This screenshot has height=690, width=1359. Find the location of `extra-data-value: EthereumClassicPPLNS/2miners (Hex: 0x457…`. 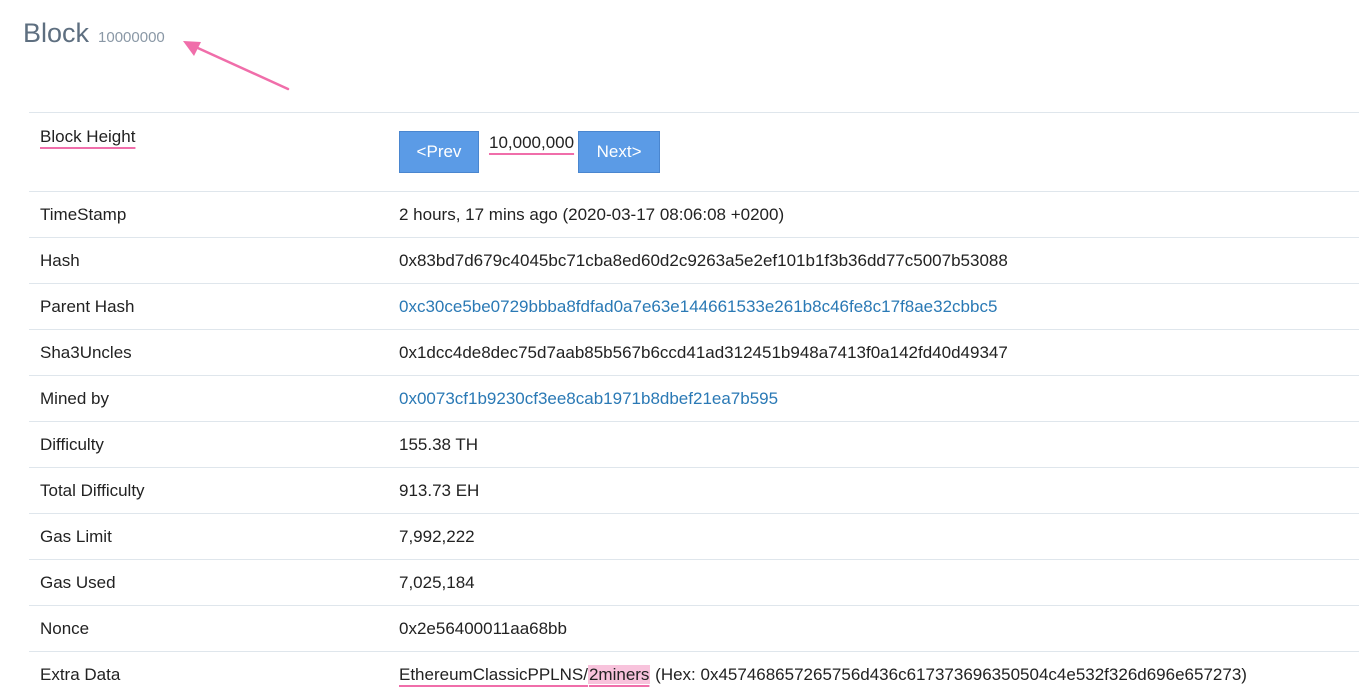

extra-data-value: EthereumClassicPPLNS/2miners (Hex: 0x457… is located at coordinates (873, 671).